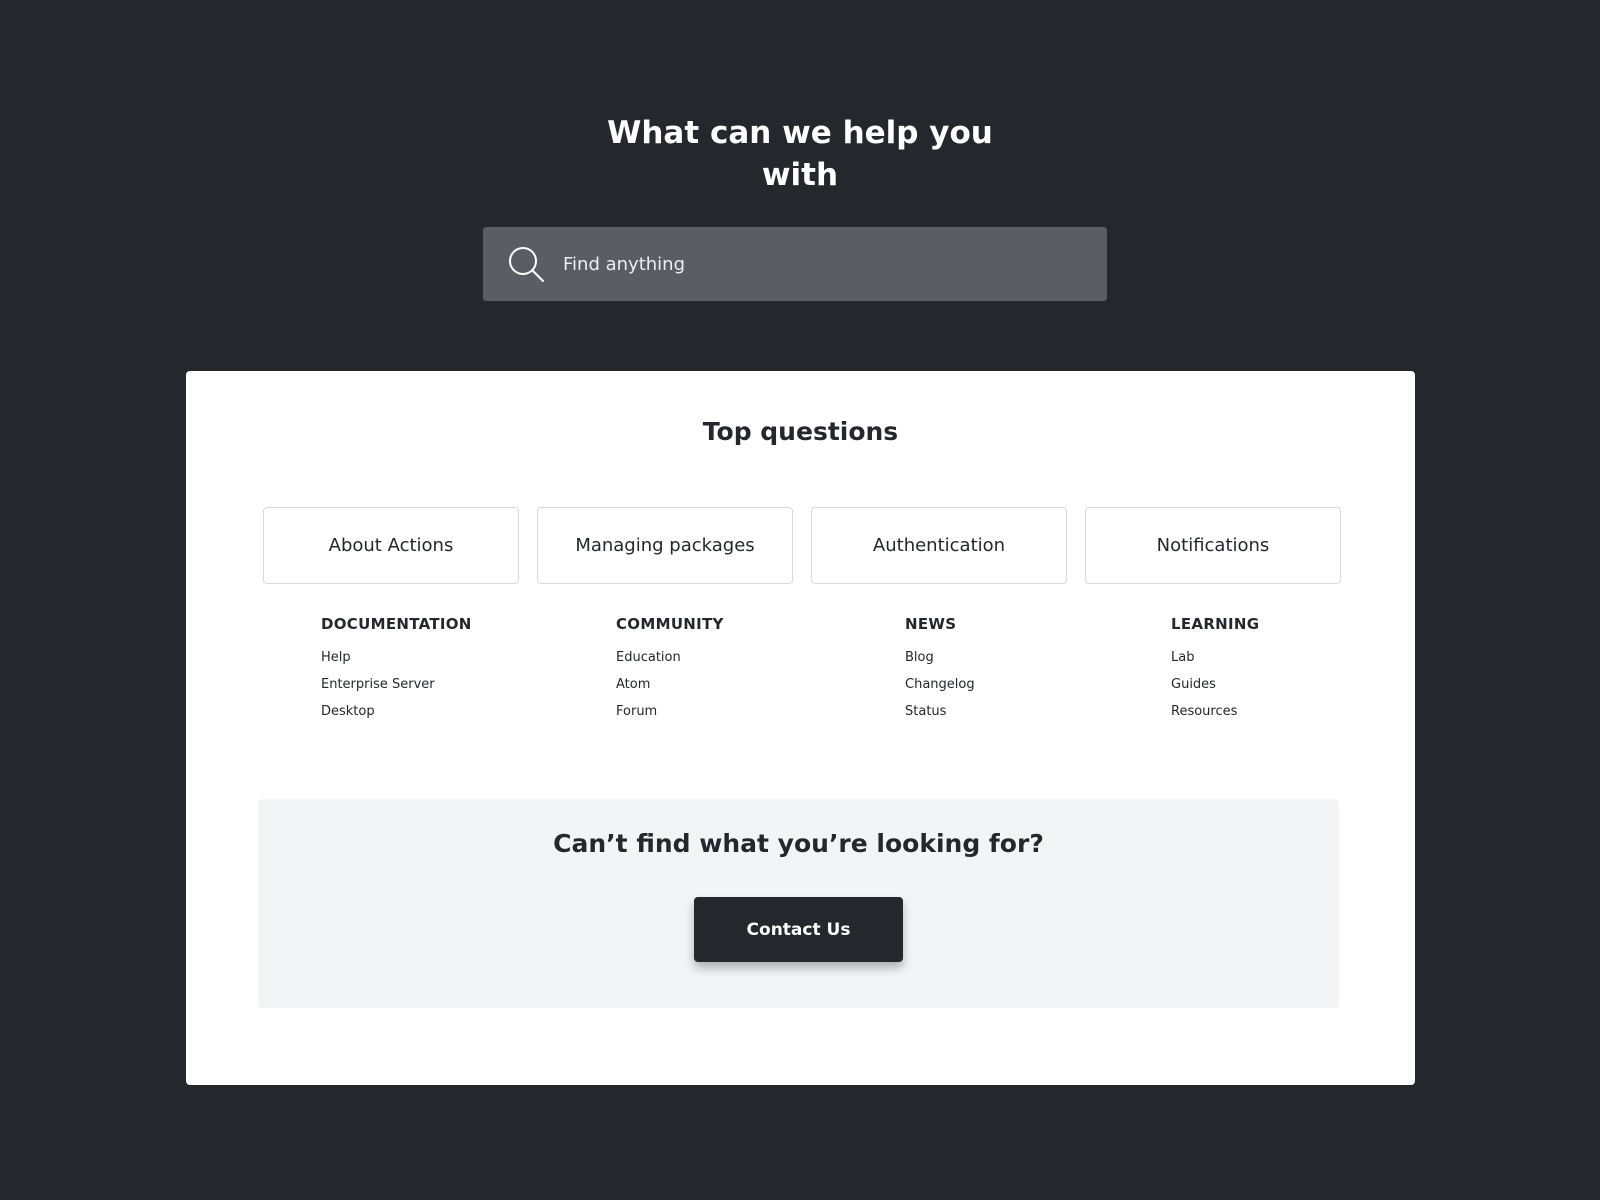 The height and width of the screenshot is (1200, 1600). I want to click on column-heading: NEWS, so click(931, 624).